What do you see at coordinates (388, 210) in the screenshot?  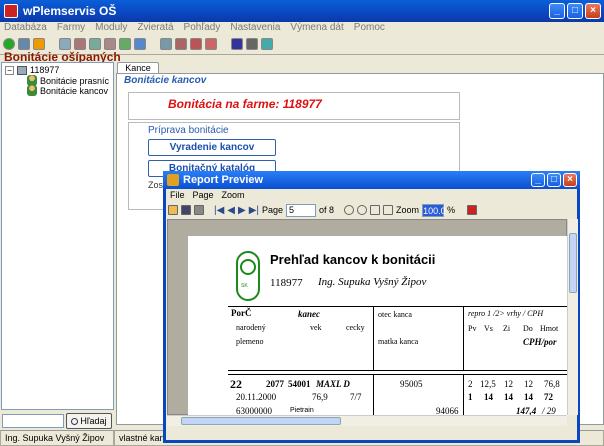 I see `fit-page-icon` at bounding box center [388, 210].